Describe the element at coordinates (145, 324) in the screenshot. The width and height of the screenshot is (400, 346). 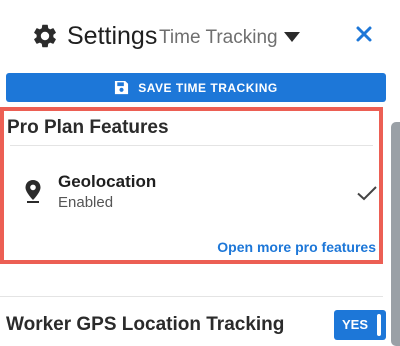
I see `gps-tracking-label: Worker GPS Location Tracking` at that location.